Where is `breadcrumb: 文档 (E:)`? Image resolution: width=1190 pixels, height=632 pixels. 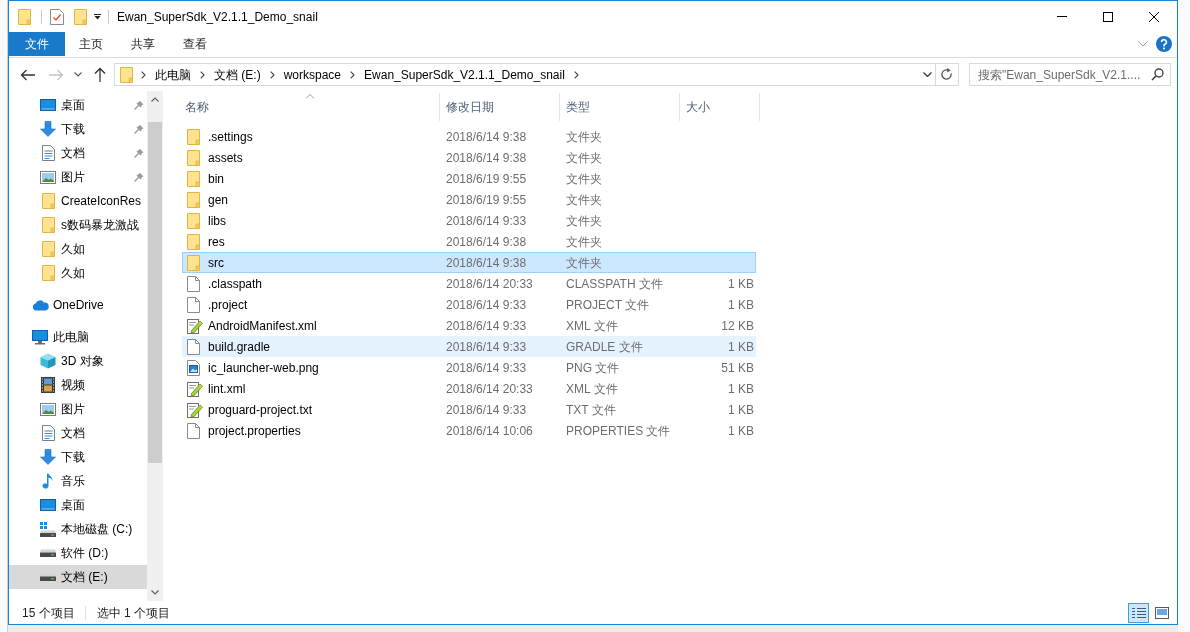 breadcrumb: 文档 (E:) is located at coordinates (237, 74).